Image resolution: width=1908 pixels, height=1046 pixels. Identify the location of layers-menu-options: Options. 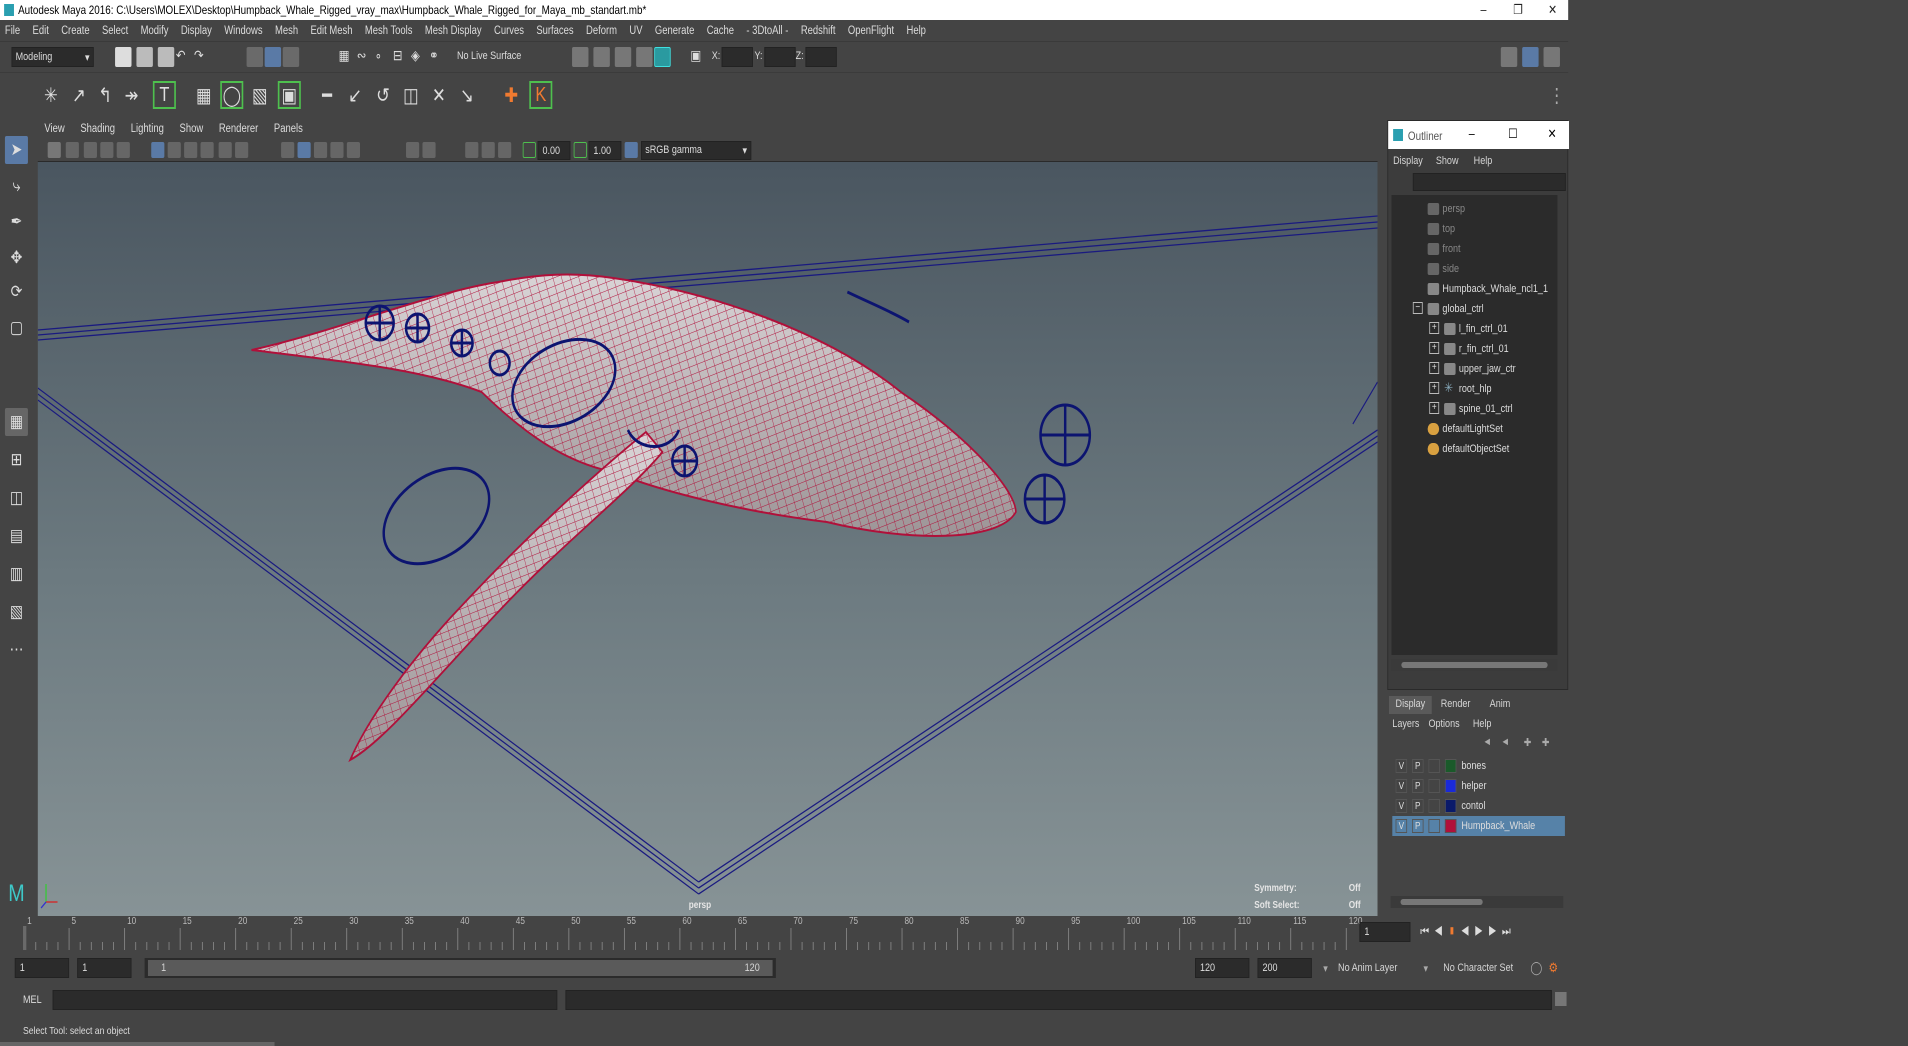
(1443, 724).